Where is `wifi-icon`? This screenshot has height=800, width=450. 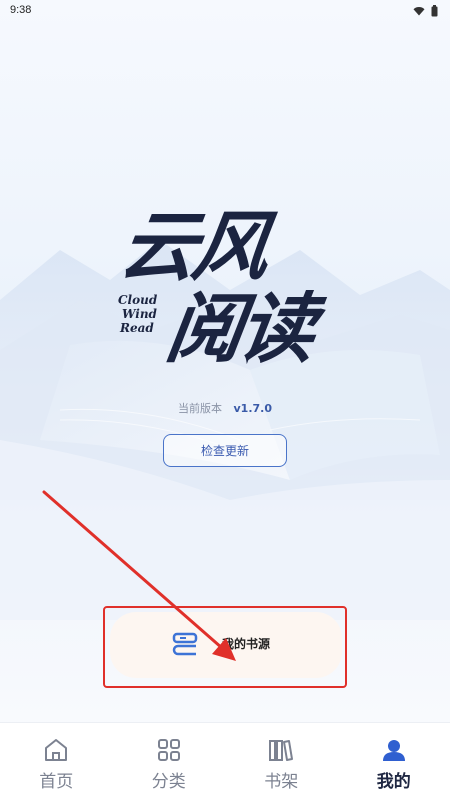
wifi-icon is located at coordinates (419, 11).